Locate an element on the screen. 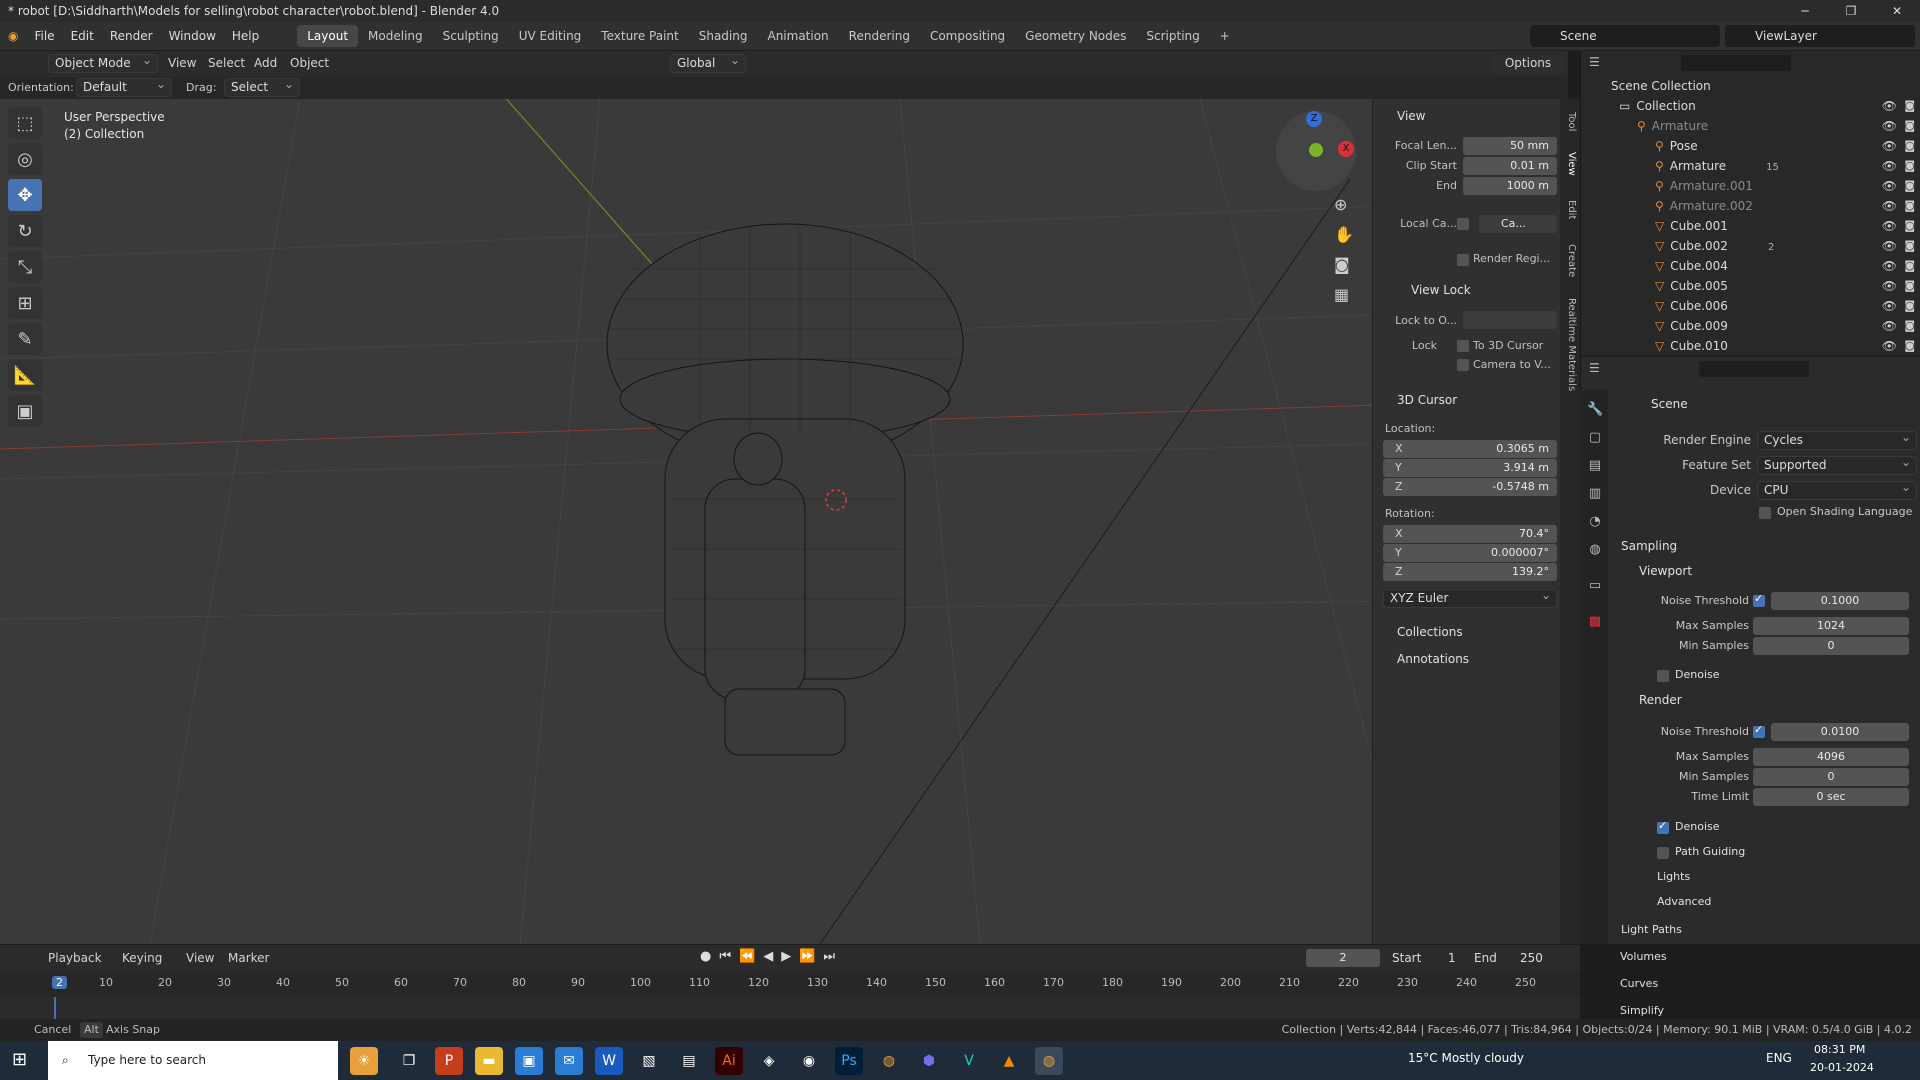 The image size is (1920, 1080). osl-checkbox is located at coordinates (1765, 513).